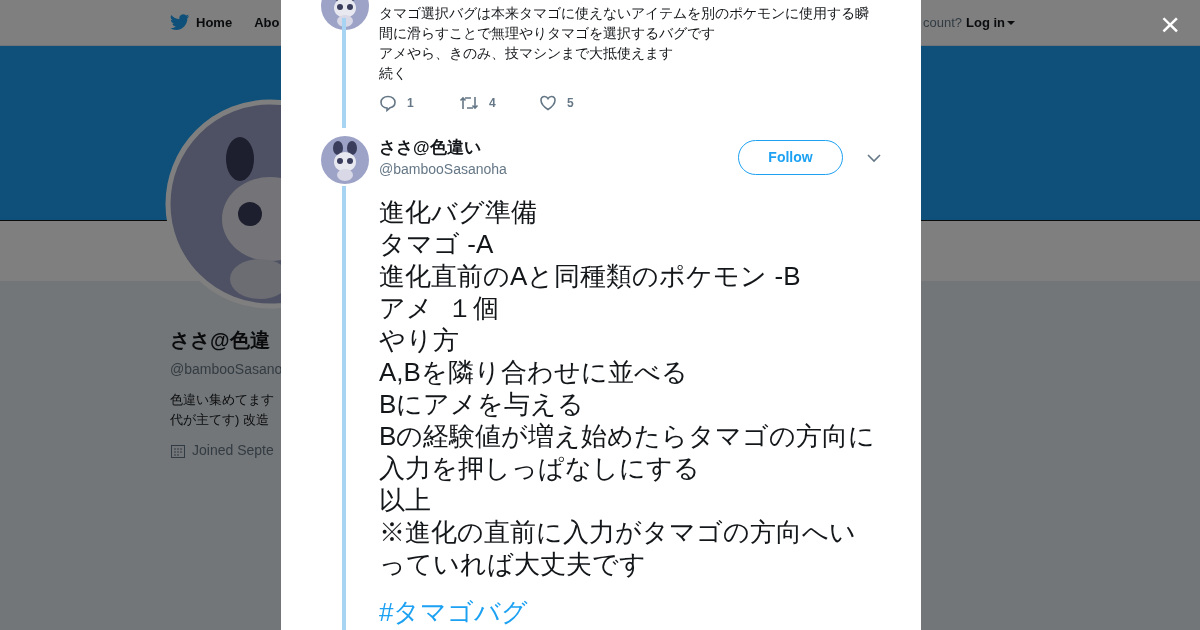  I want to click on nav-link: Home, so click(214, 22).